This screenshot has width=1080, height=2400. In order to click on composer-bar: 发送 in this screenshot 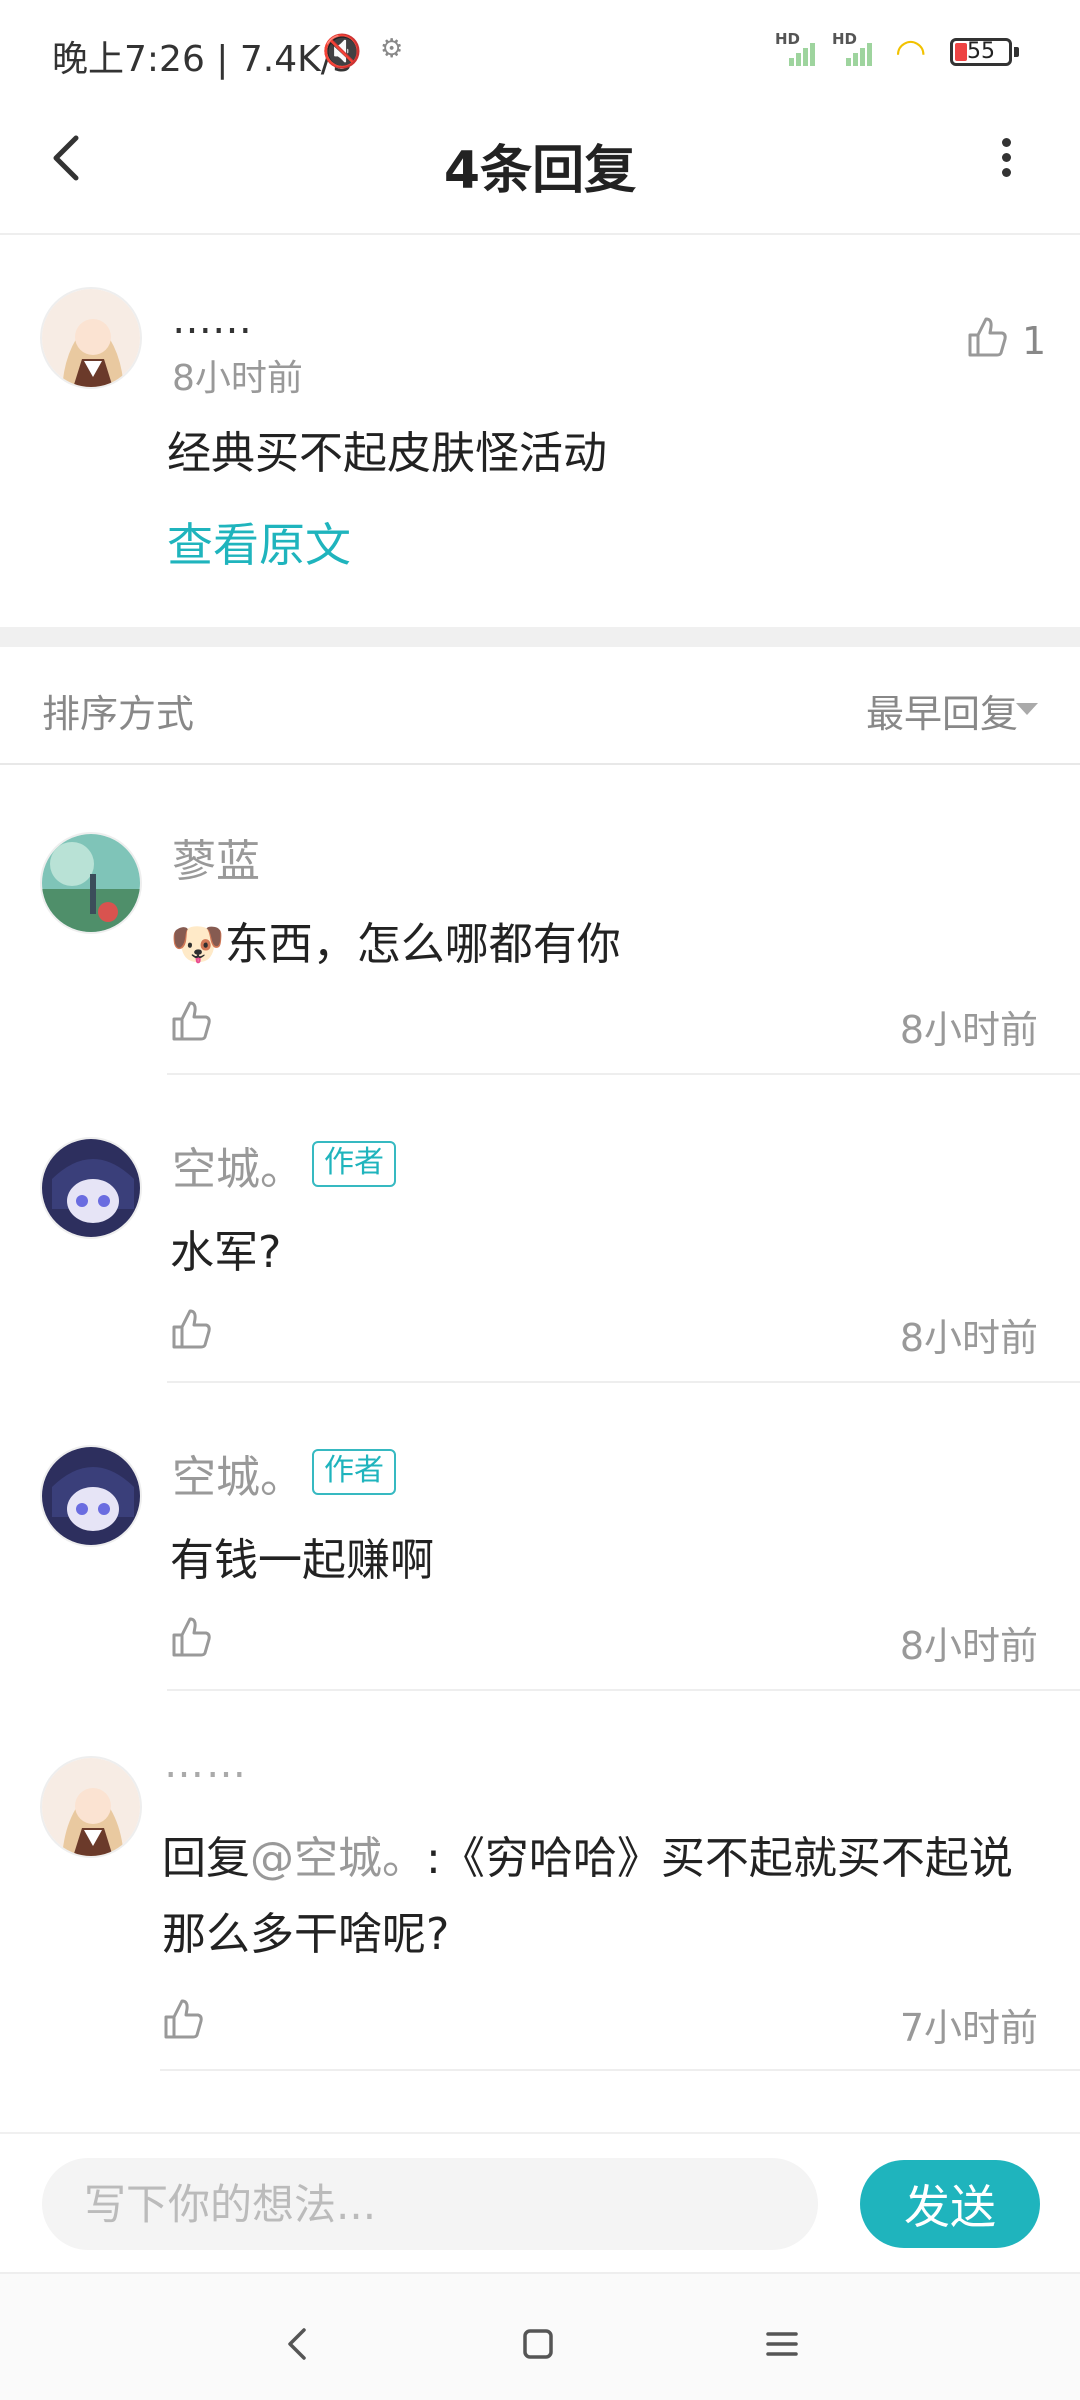, I will do `click(540, 2202)`.